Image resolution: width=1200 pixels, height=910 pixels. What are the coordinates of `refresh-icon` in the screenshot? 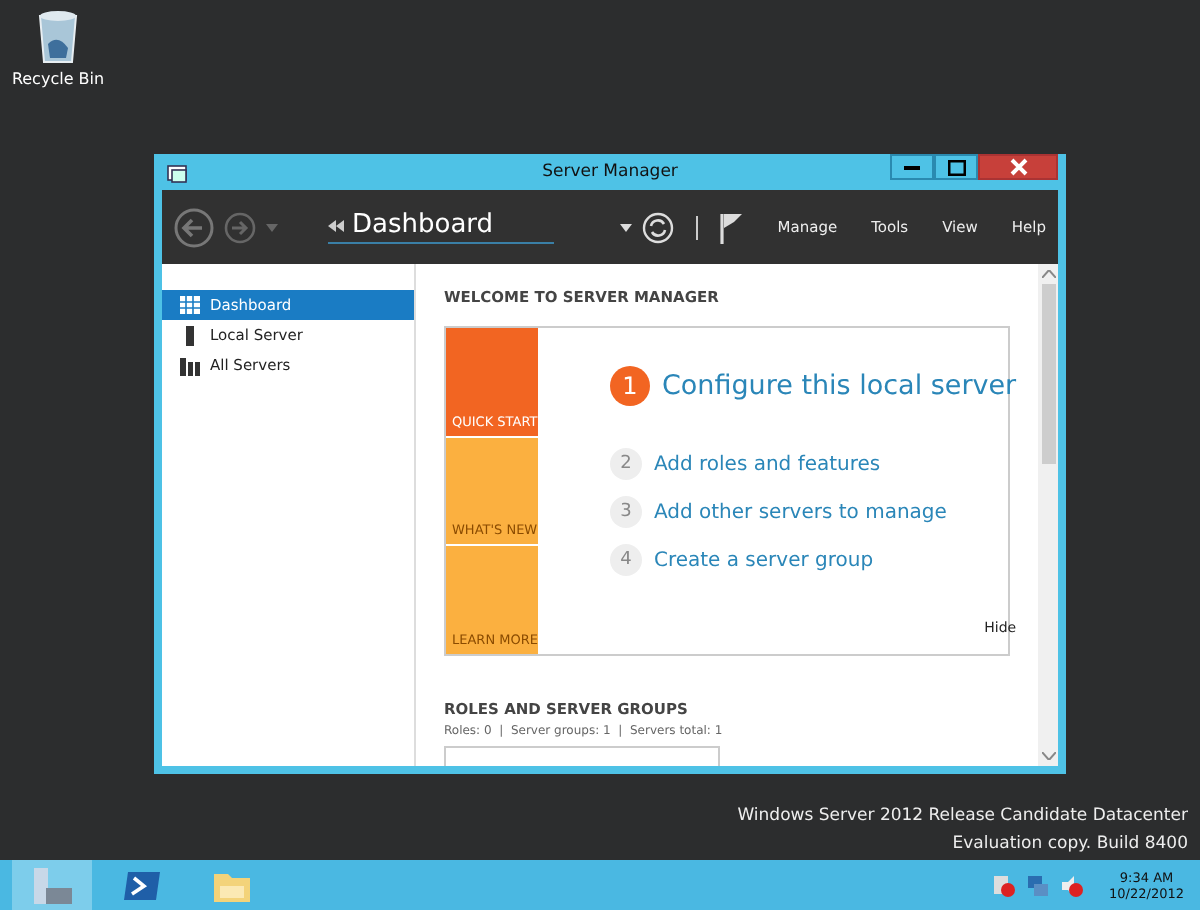 It's located at (657, 227).